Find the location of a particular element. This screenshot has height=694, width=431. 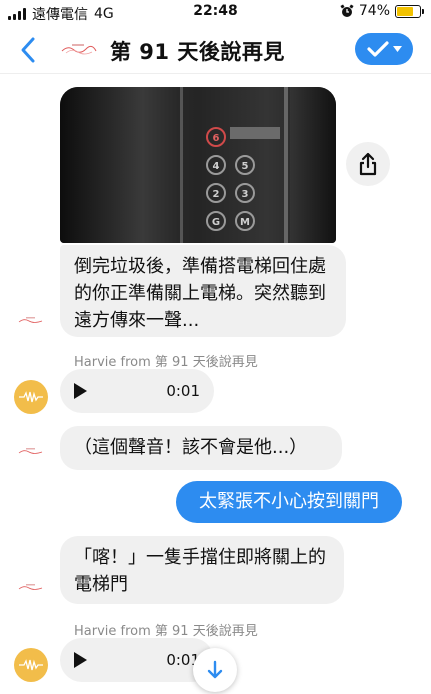

message-bubble-incoming: （這個聲音！該不會是他...） is located at coordinates (201, 448).